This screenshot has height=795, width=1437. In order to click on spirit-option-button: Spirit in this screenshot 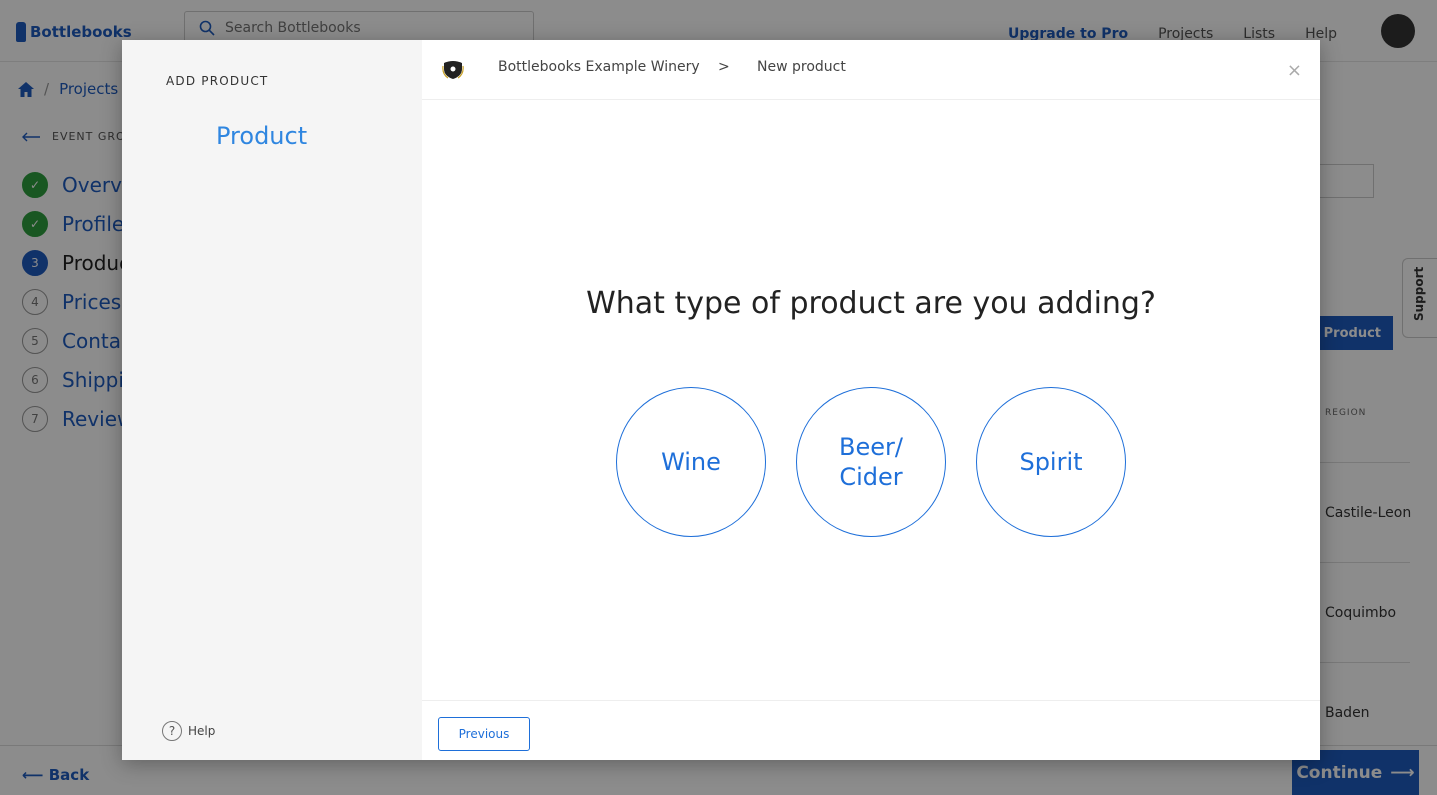, I will do `click(1051, 462)`.